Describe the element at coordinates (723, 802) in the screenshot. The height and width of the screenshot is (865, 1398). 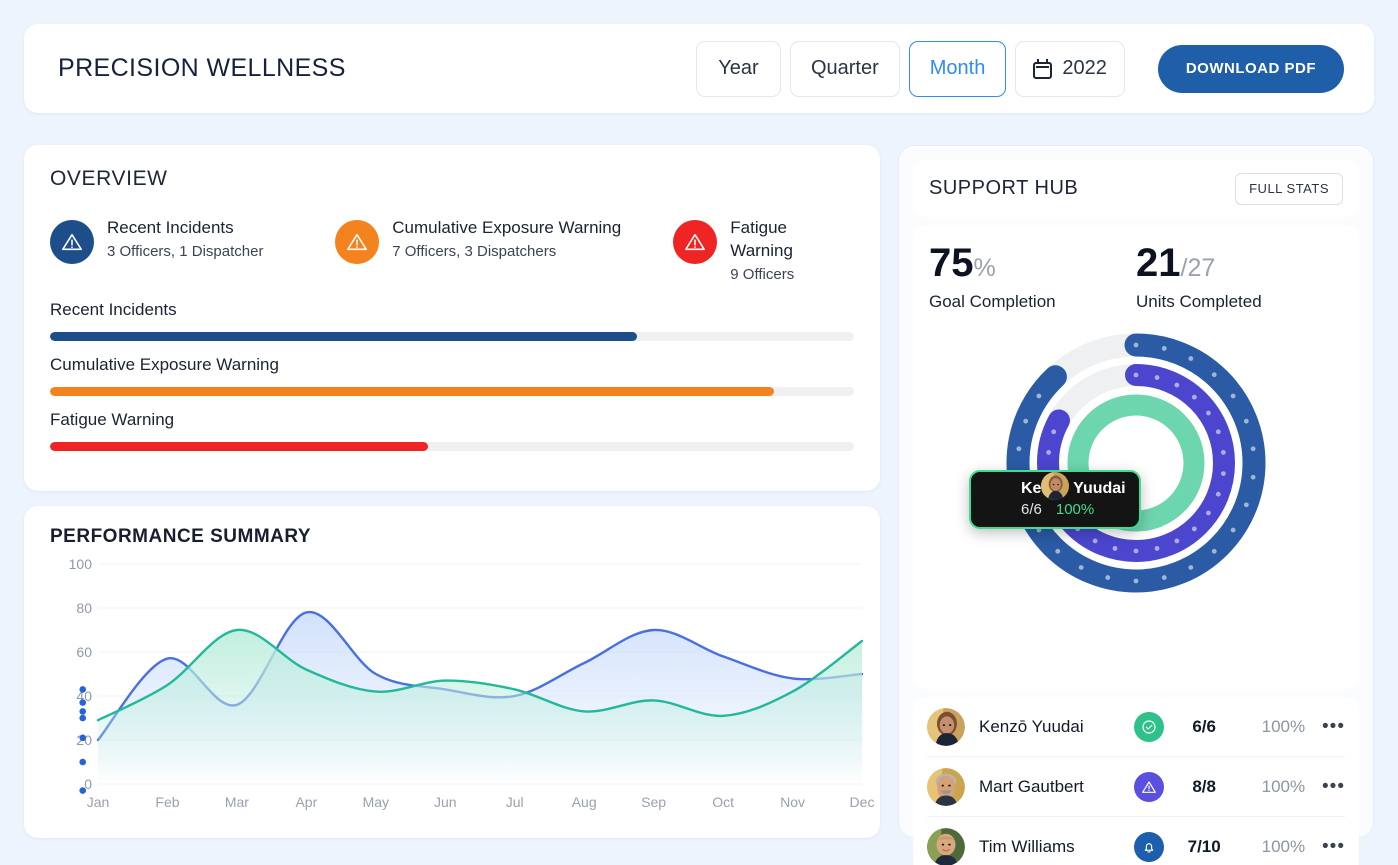
I see `x-axis-tick: Oct` at that location.